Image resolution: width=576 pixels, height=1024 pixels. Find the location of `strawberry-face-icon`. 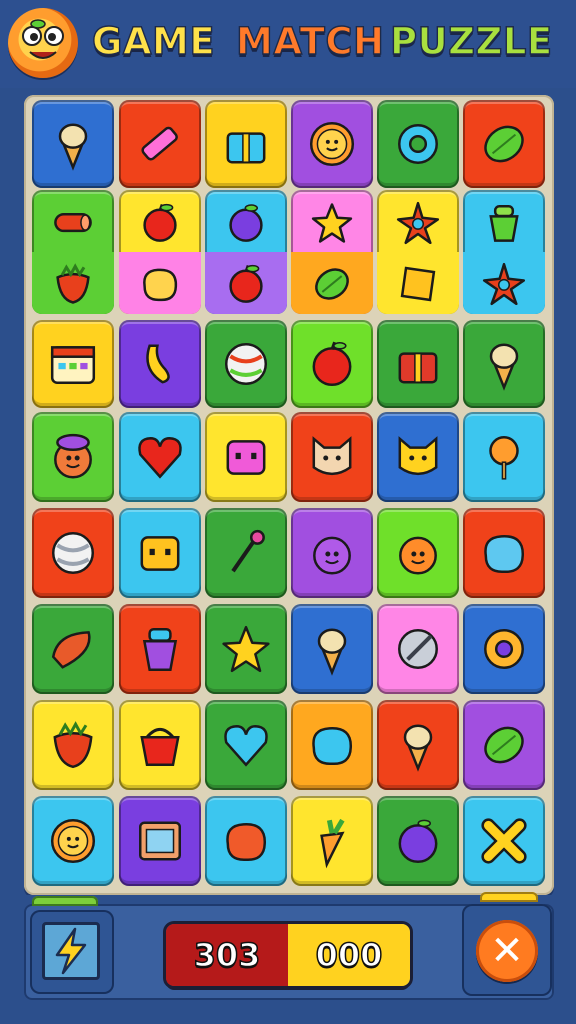

strawberry-face-icon is located at coordinates (73, 747).